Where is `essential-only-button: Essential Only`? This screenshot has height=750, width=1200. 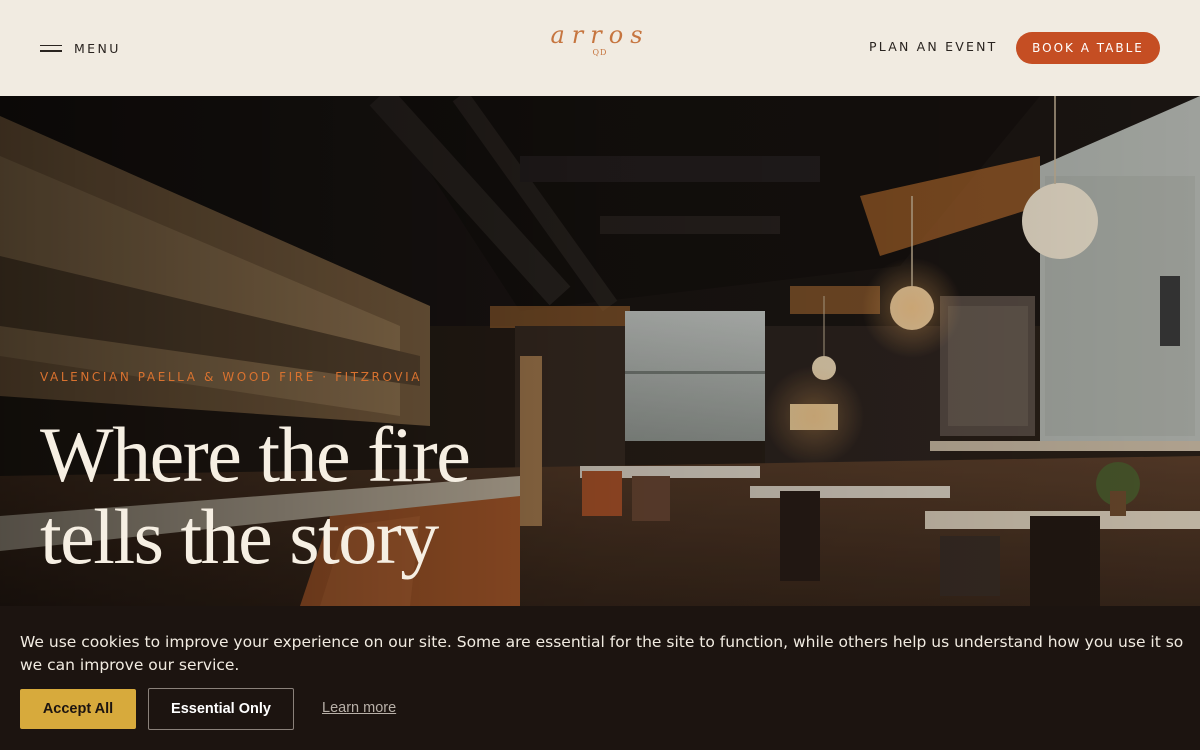
essential-only-button: Essential Only is located at coordinates (221, 709).